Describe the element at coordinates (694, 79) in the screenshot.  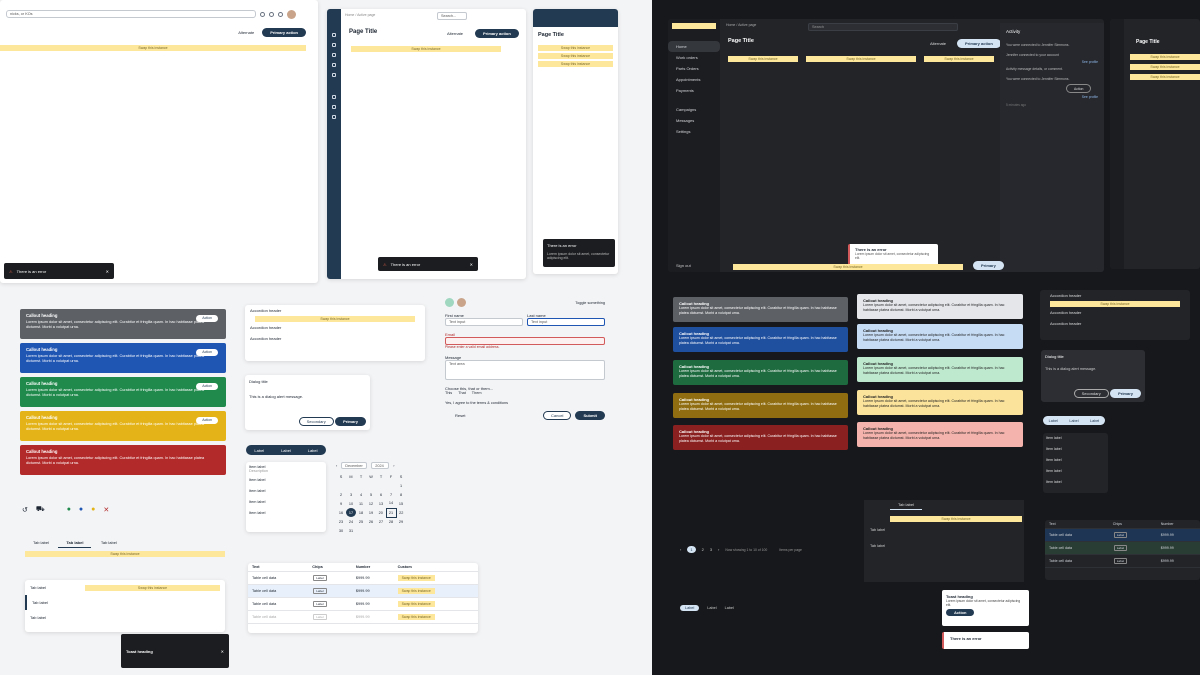
I see `nav-item-appointments: Appointments` at that location.